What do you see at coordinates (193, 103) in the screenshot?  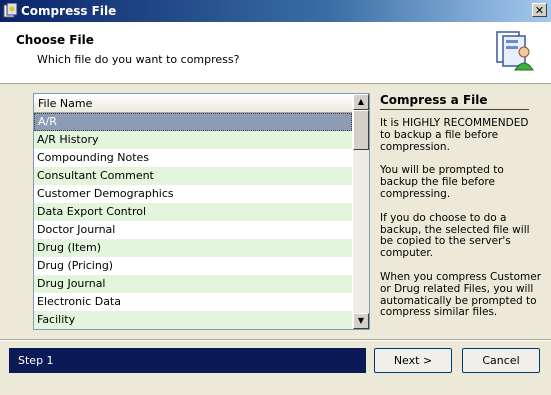 I see `column-header-file-name: File Name` at bounding box center [193, 103].